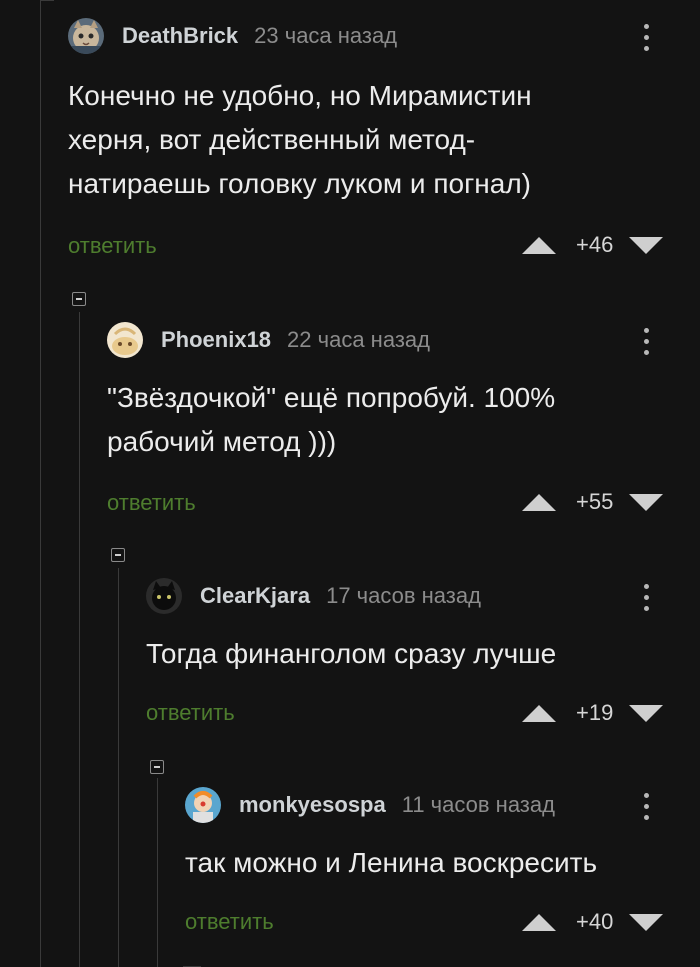  I want to click on rating-score: +40, so click(595, 921).